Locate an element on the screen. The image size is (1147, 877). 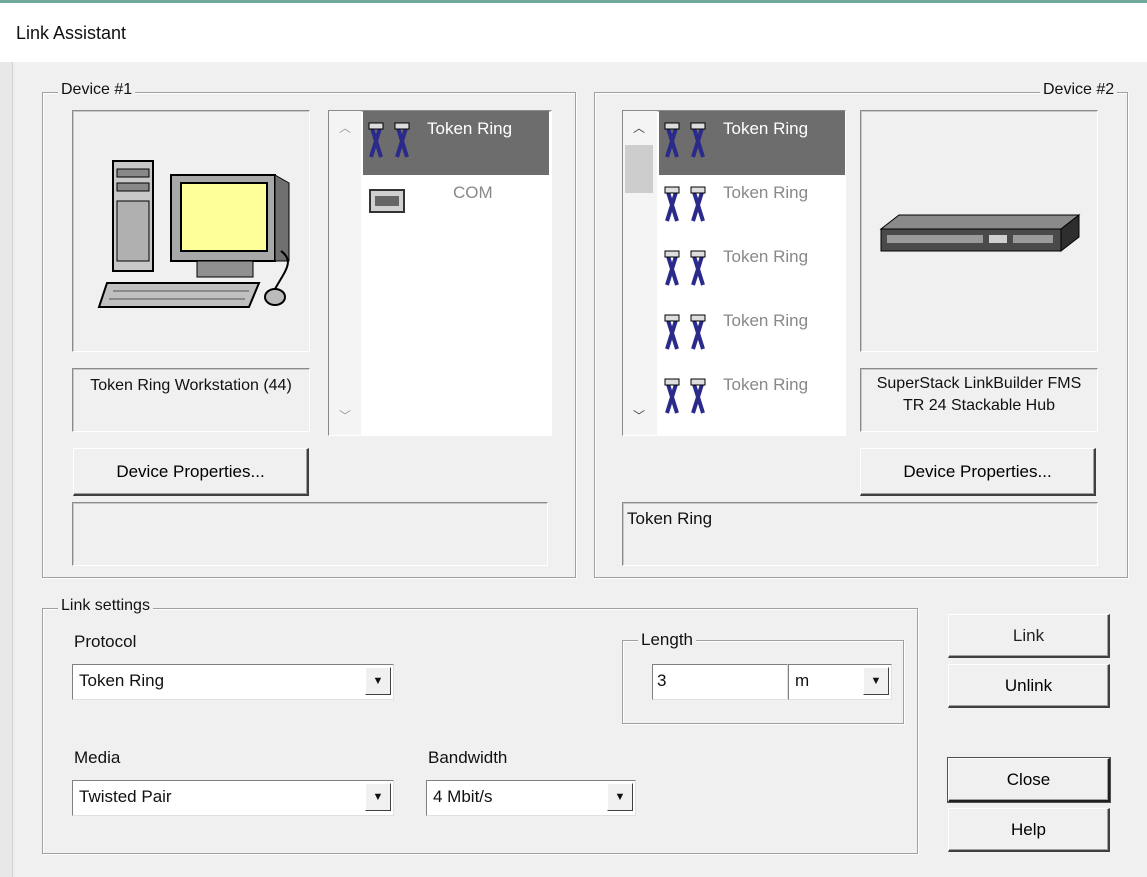
device1-port-list: ︿ ﹀ Token Ring COM is located at coordinates (440, 273).